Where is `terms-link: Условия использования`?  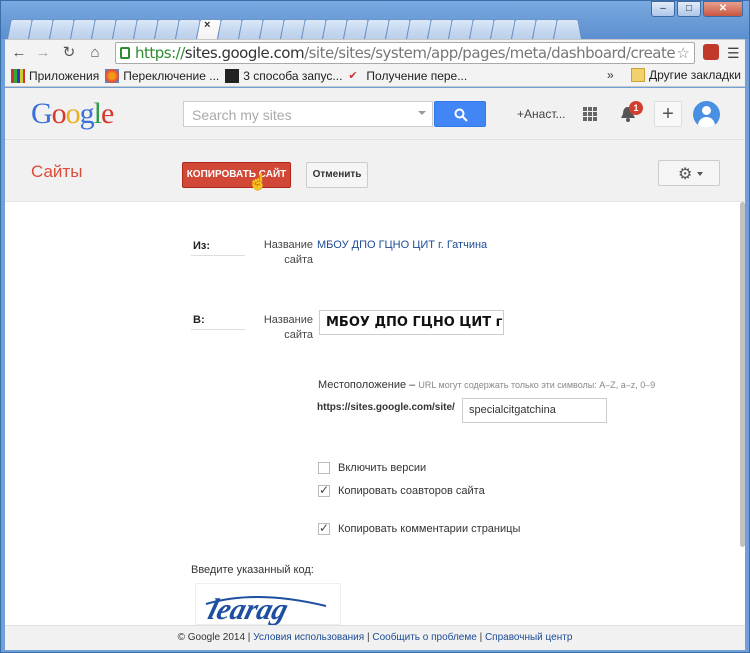
terms-link: Условия использования is located at coordinates (308, 637).